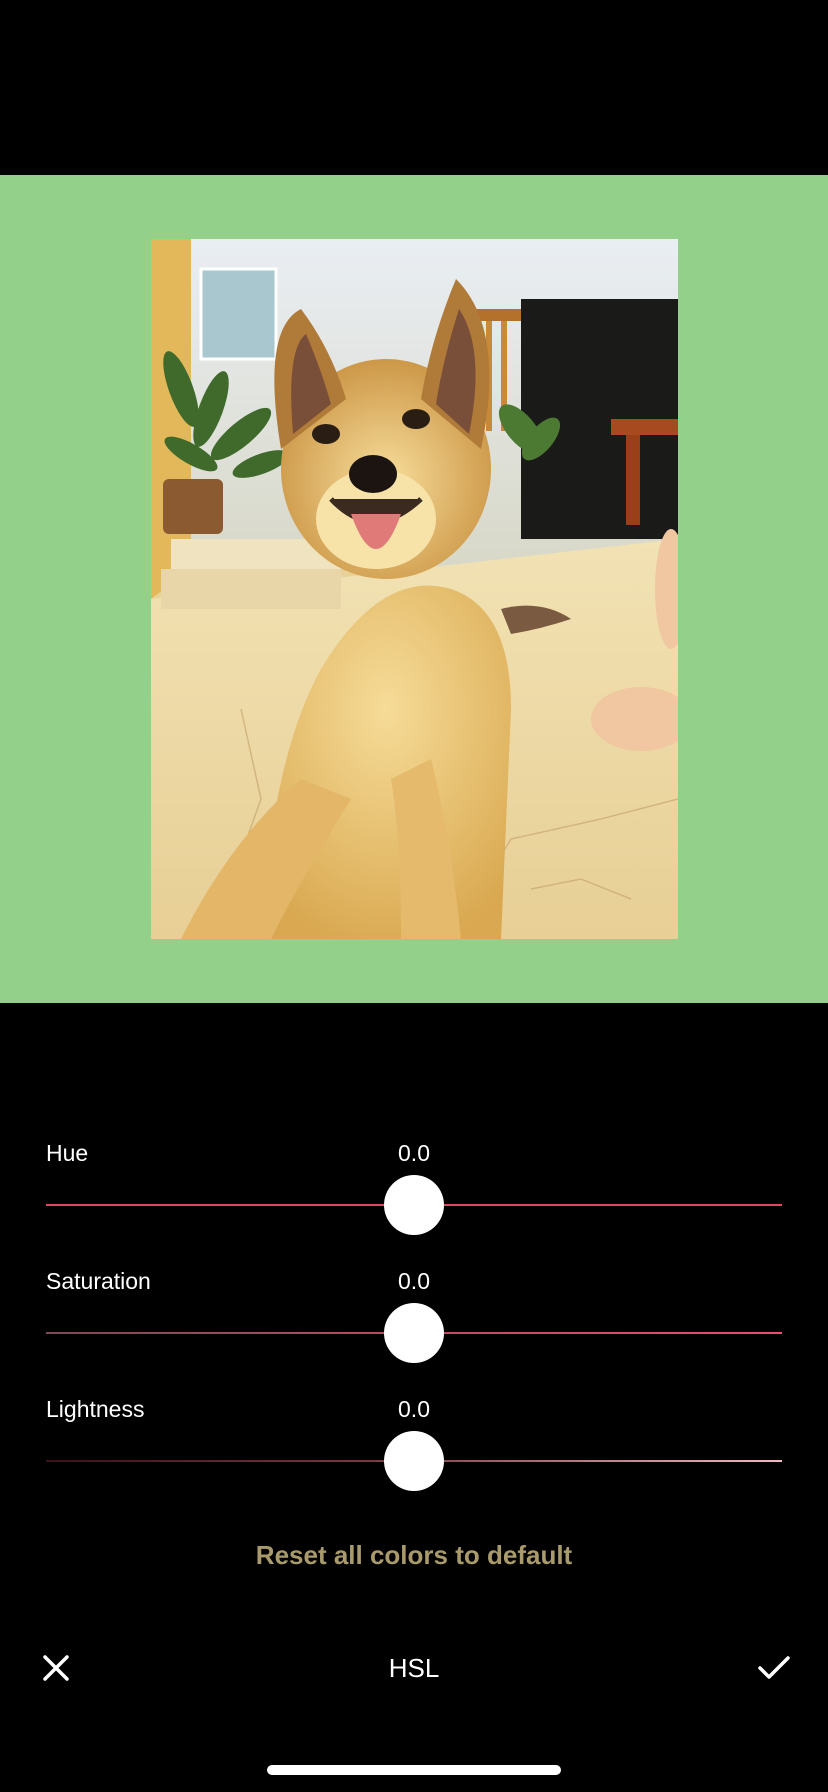  What do you see at coordinates (414, 1205) in the screenshot?
I see `hue-slider-thumb` at bounding box center [414, 1205].